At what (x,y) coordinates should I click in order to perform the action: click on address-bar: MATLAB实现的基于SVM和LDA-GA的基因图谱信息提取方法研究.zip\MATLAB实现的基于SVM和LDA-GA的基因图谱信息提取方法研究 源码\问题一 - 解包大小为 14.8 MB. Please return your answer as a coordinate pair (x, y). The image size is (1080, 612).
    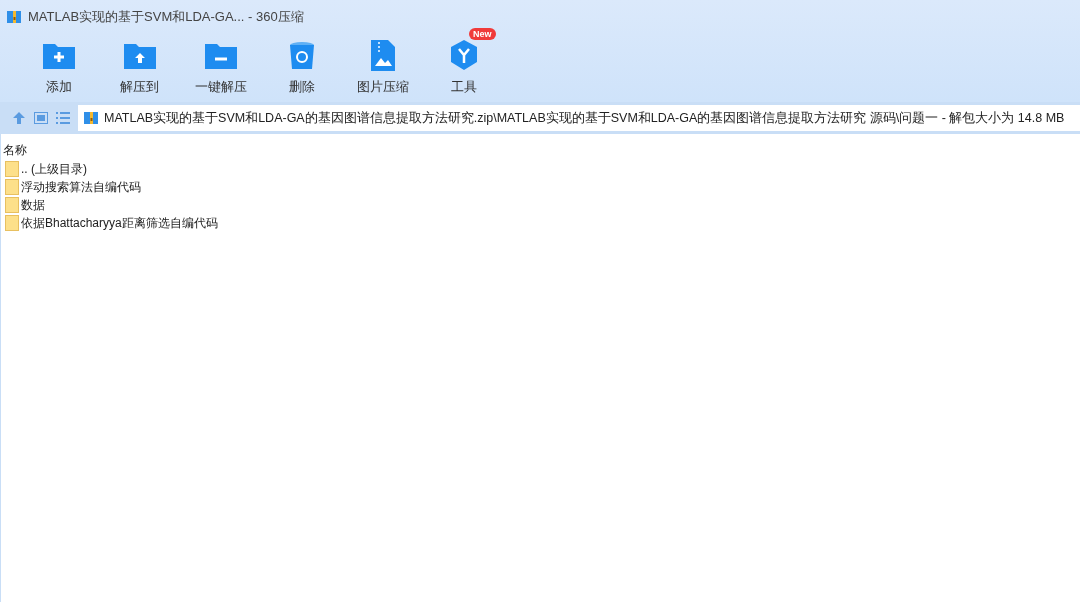
    Looking at the image, I should click on (579, 118).